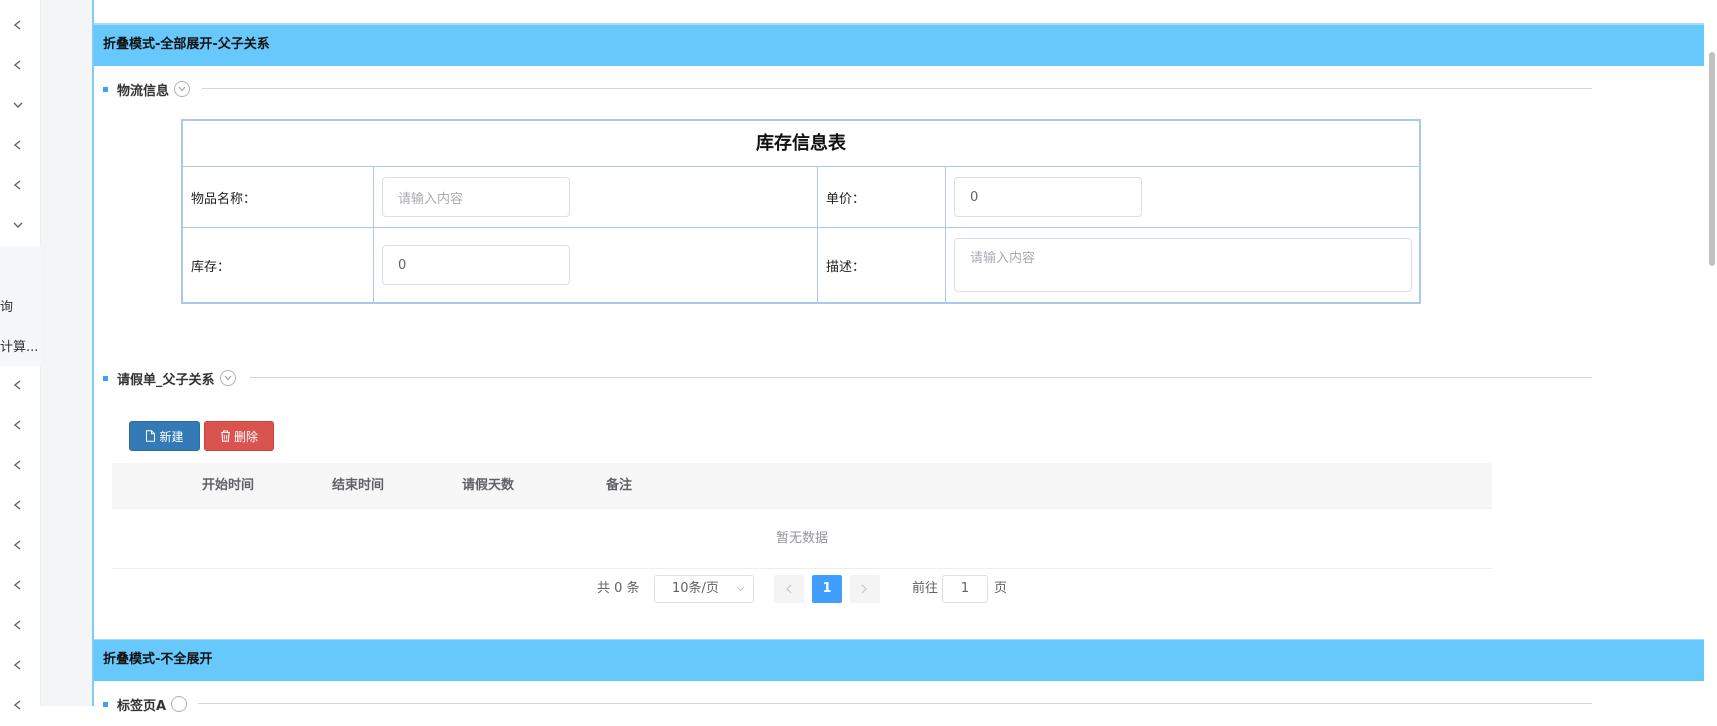 This screenshot has width=1717, height=726. I want to click on description-label: 描述：, so click(846, 267).